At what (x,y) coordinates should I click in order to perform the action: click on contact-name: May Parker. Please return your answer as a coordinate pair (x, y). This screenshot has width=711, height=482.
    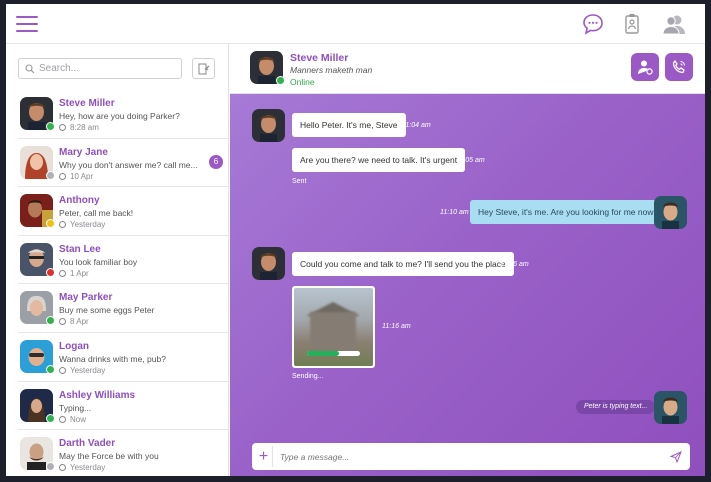
    Looking at the image, I should click on (86, 298).